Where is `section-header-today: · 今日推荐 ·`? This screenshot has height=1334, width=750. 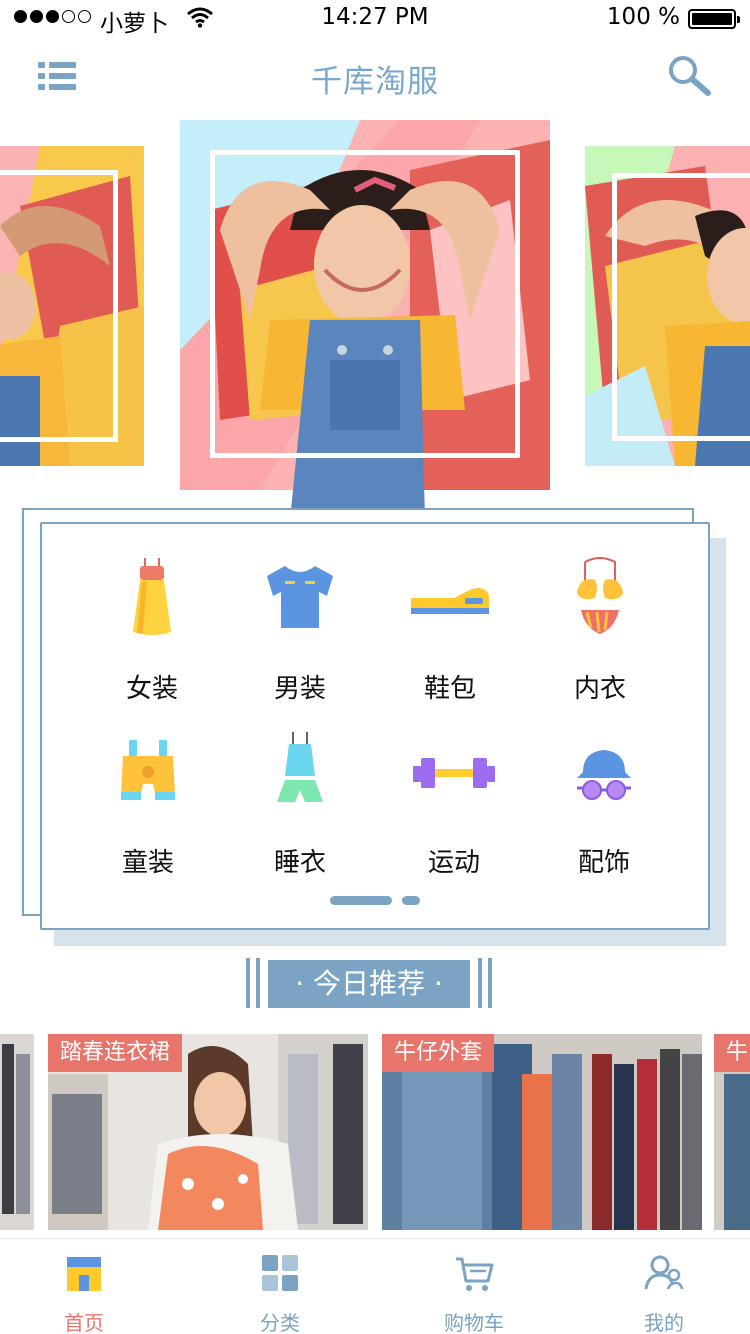
section-header-today: · 今日推荐 · is located at coordinates (375, 984).